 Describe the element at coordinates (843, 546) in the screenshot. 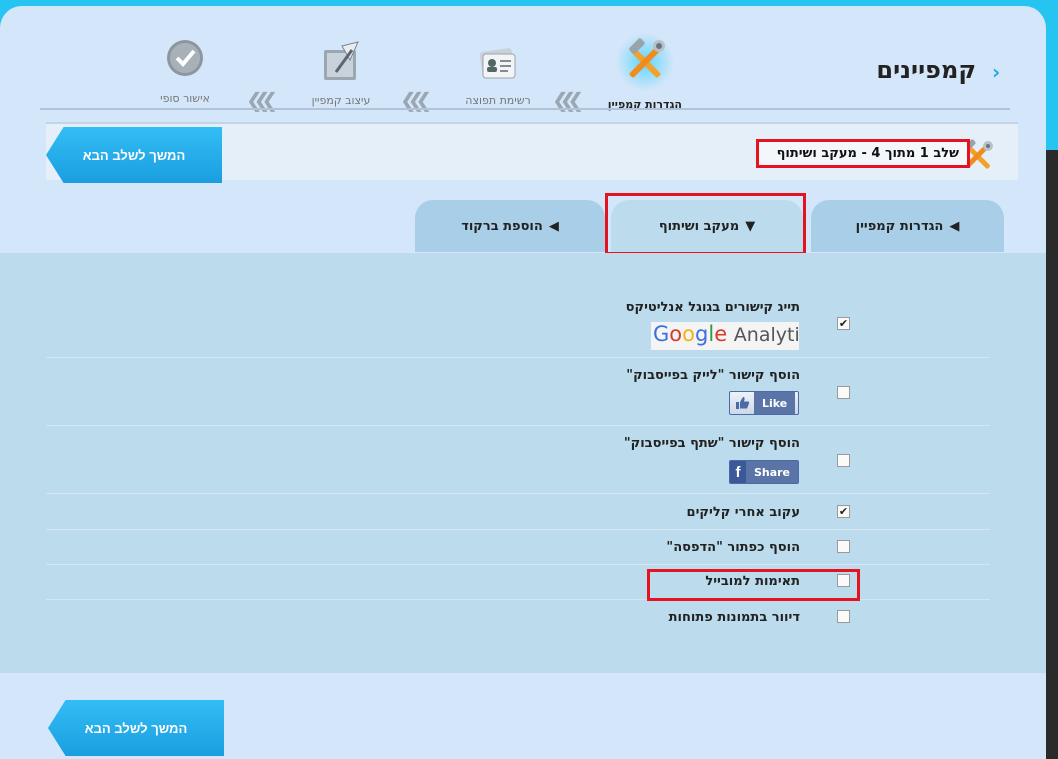

I see `print-button-checkbox` at that location.